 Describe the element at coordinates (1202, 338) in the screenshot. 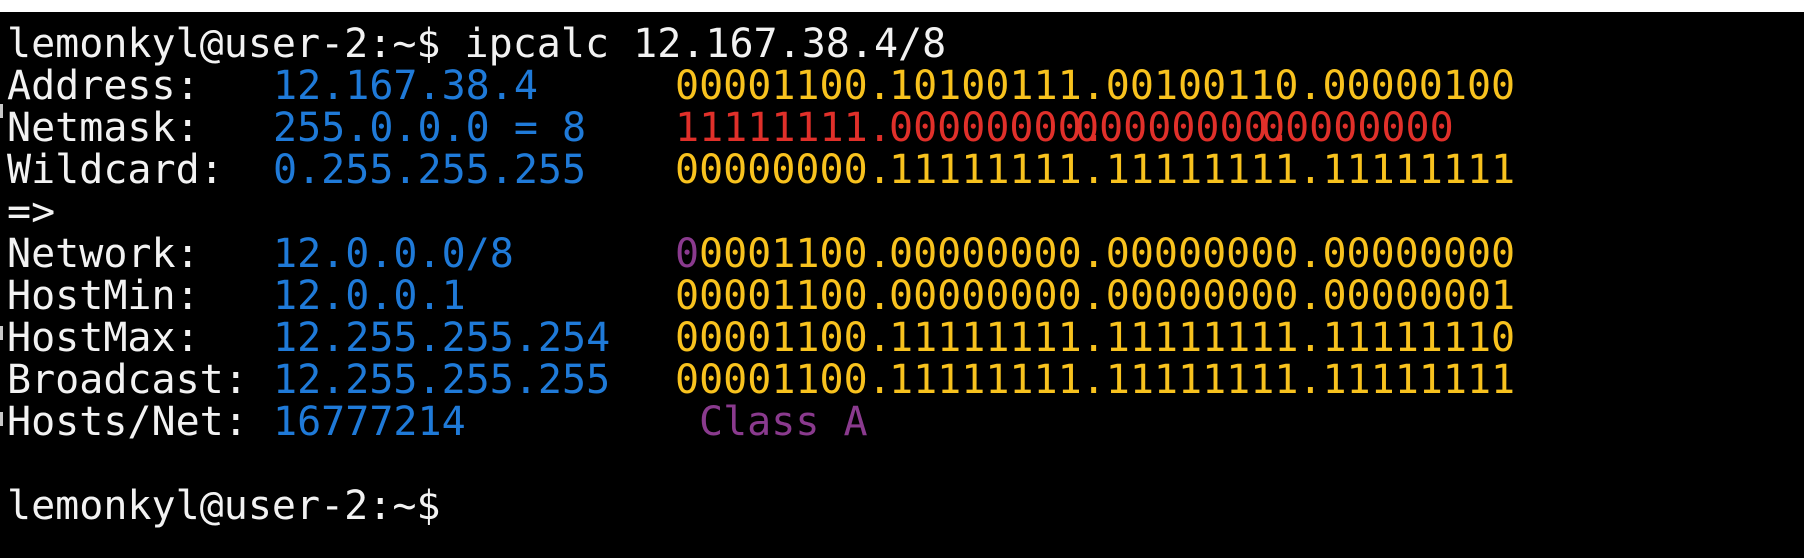

I see `binary-host-part: 11111111.11111111.11111110` at that location.